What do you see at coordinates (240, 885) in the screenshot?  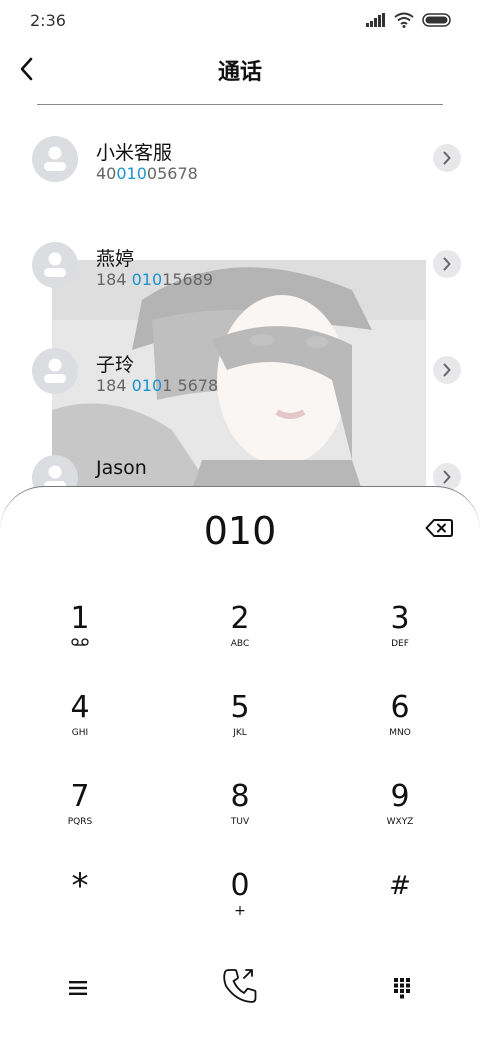 I see `key-digit: 0` at bounding box center [240, 885].